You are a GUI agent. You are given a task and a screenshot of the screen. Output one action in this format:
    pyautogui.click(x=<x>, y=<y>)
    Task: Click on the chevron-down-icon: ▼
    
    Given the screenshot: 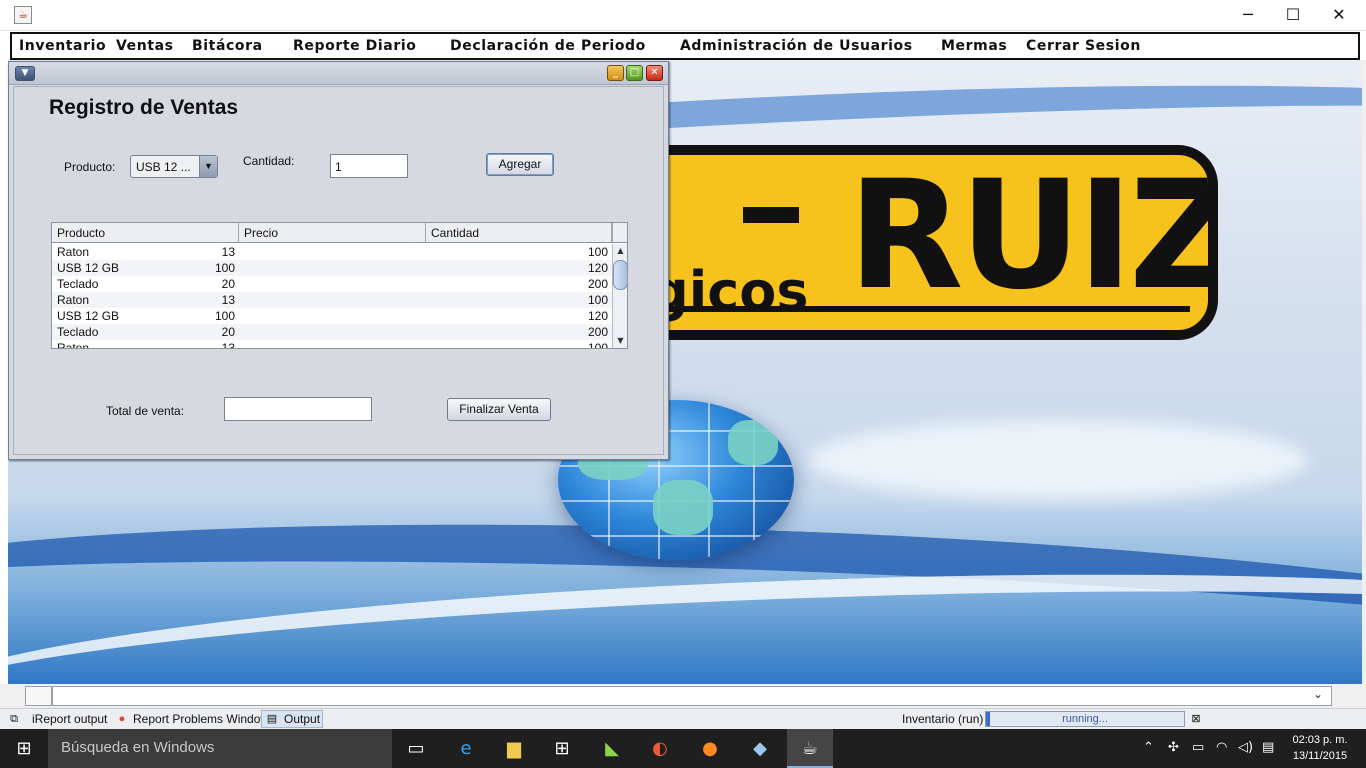 What is the action you would take?
    pyautogui.click(x=208, y=166)
    